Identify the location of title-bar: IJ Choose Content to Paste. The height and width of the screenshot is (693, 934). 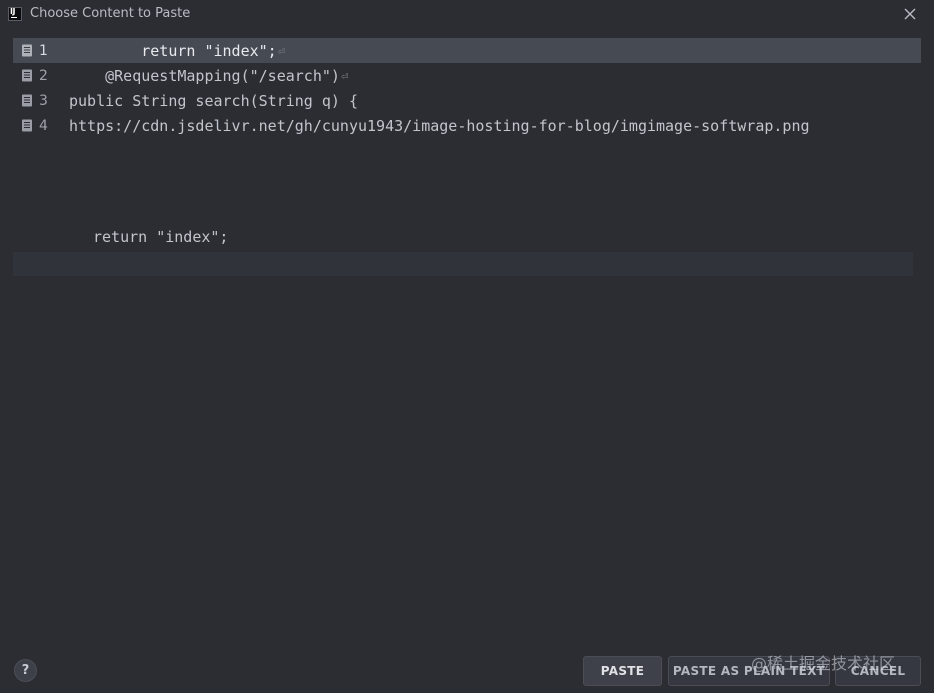
(467, 15).